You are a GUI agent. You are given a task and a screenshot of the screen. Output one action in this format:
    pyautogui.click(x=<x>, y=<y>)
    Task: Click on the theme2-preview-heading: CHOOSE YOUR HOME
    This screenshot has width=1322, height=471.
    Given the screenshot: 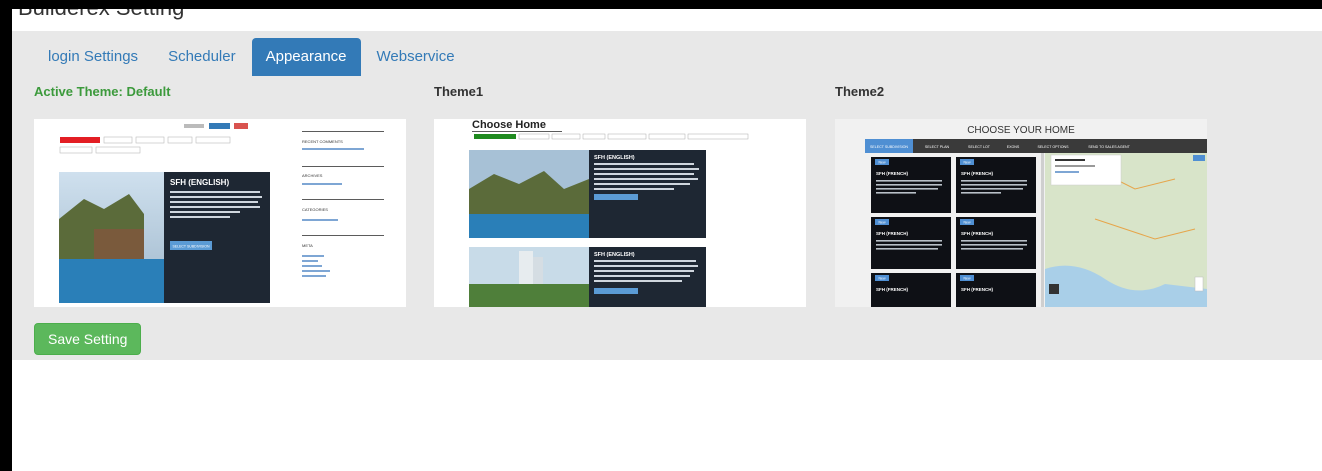 What is the action you would take?
    pyautogui.click(x=1021, y=130)
    